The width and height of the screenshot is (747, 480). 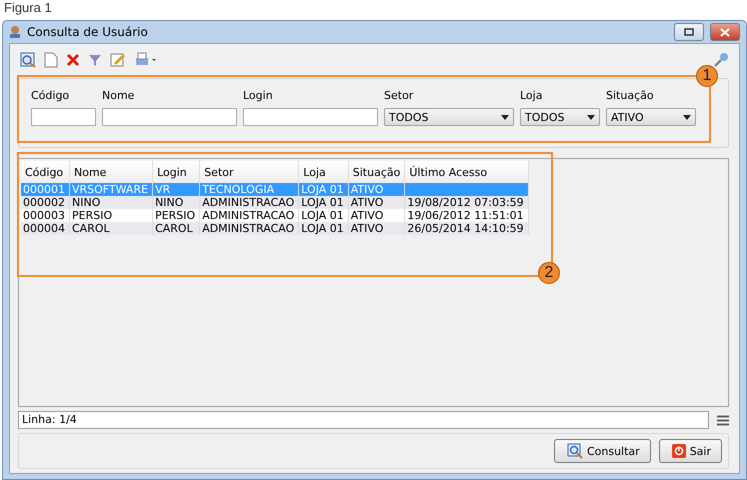 I want to click on filter-icon, so click(x=95, y=60).